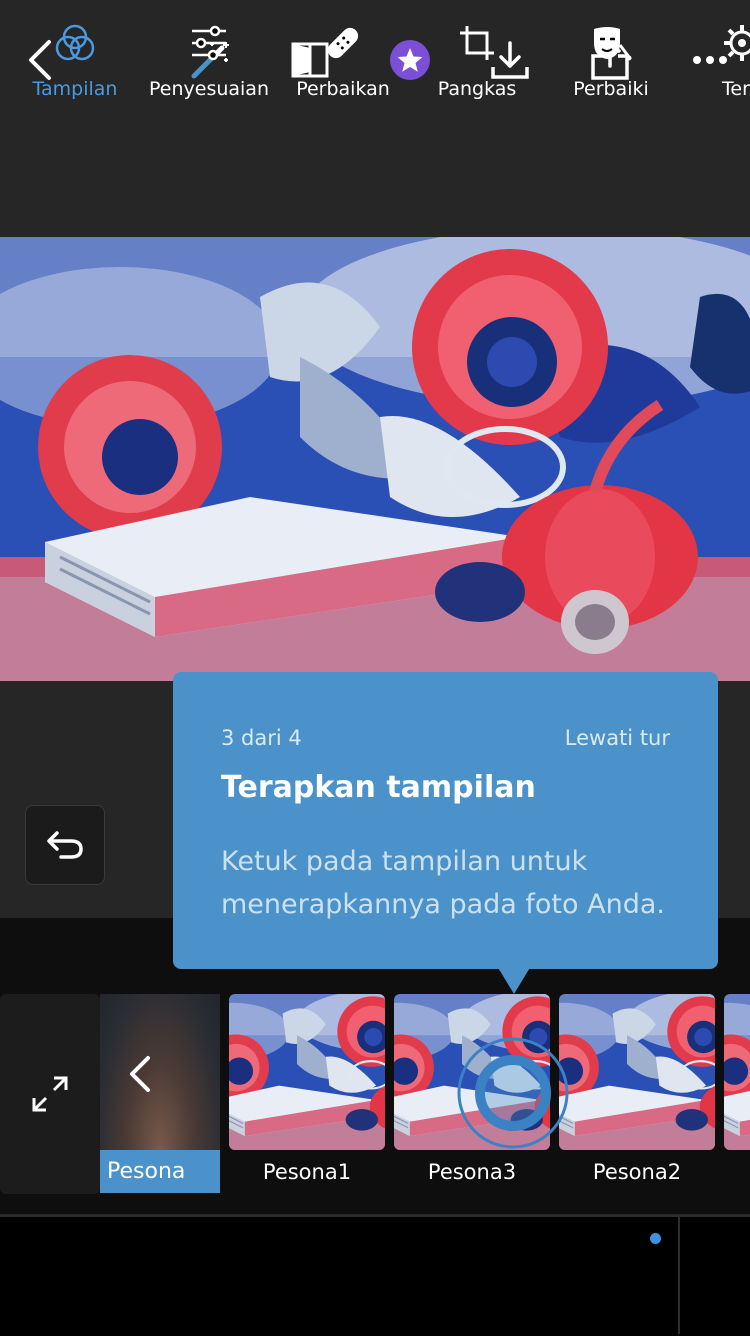  Describe the element at coordinates (160, 1072) in the screenshot. I see `category-preview` at that location.